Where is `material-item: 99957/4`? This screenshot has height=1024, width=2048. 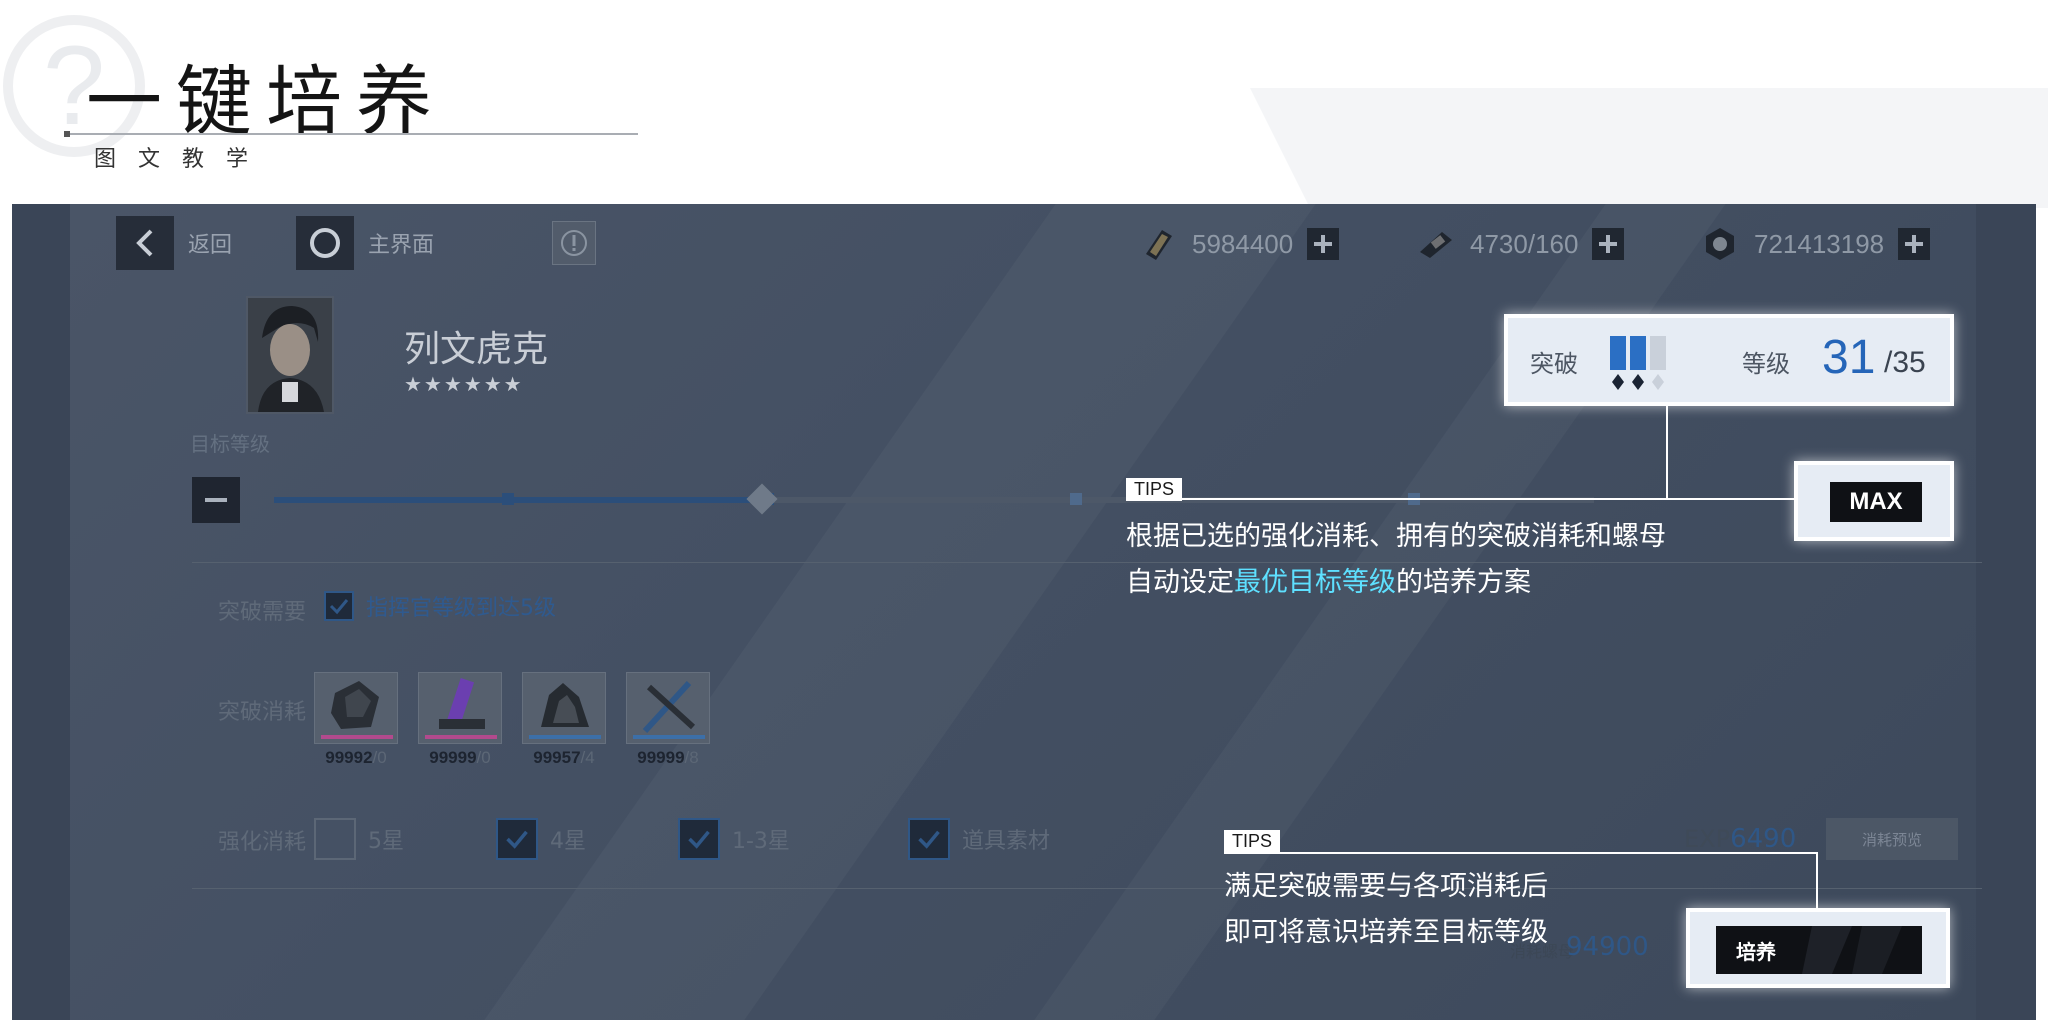
material-item: 99957/4 is located at coordinates (564, 720).